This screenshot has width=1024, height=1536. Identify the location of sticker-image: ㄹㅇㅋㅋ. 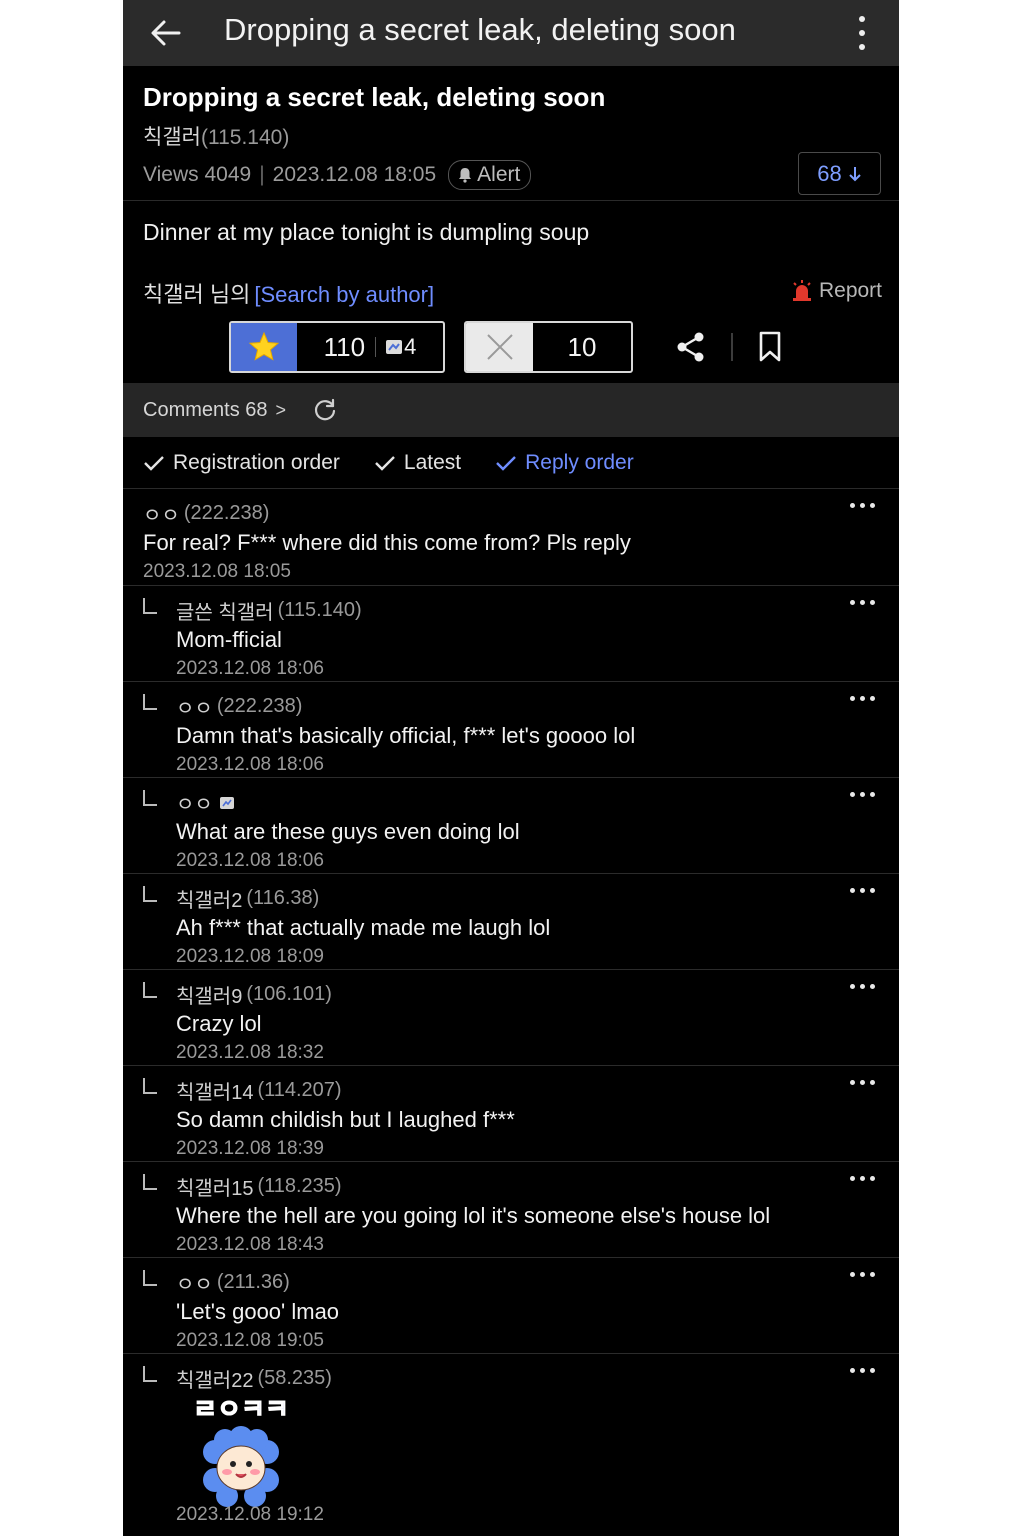
(241, 1452).